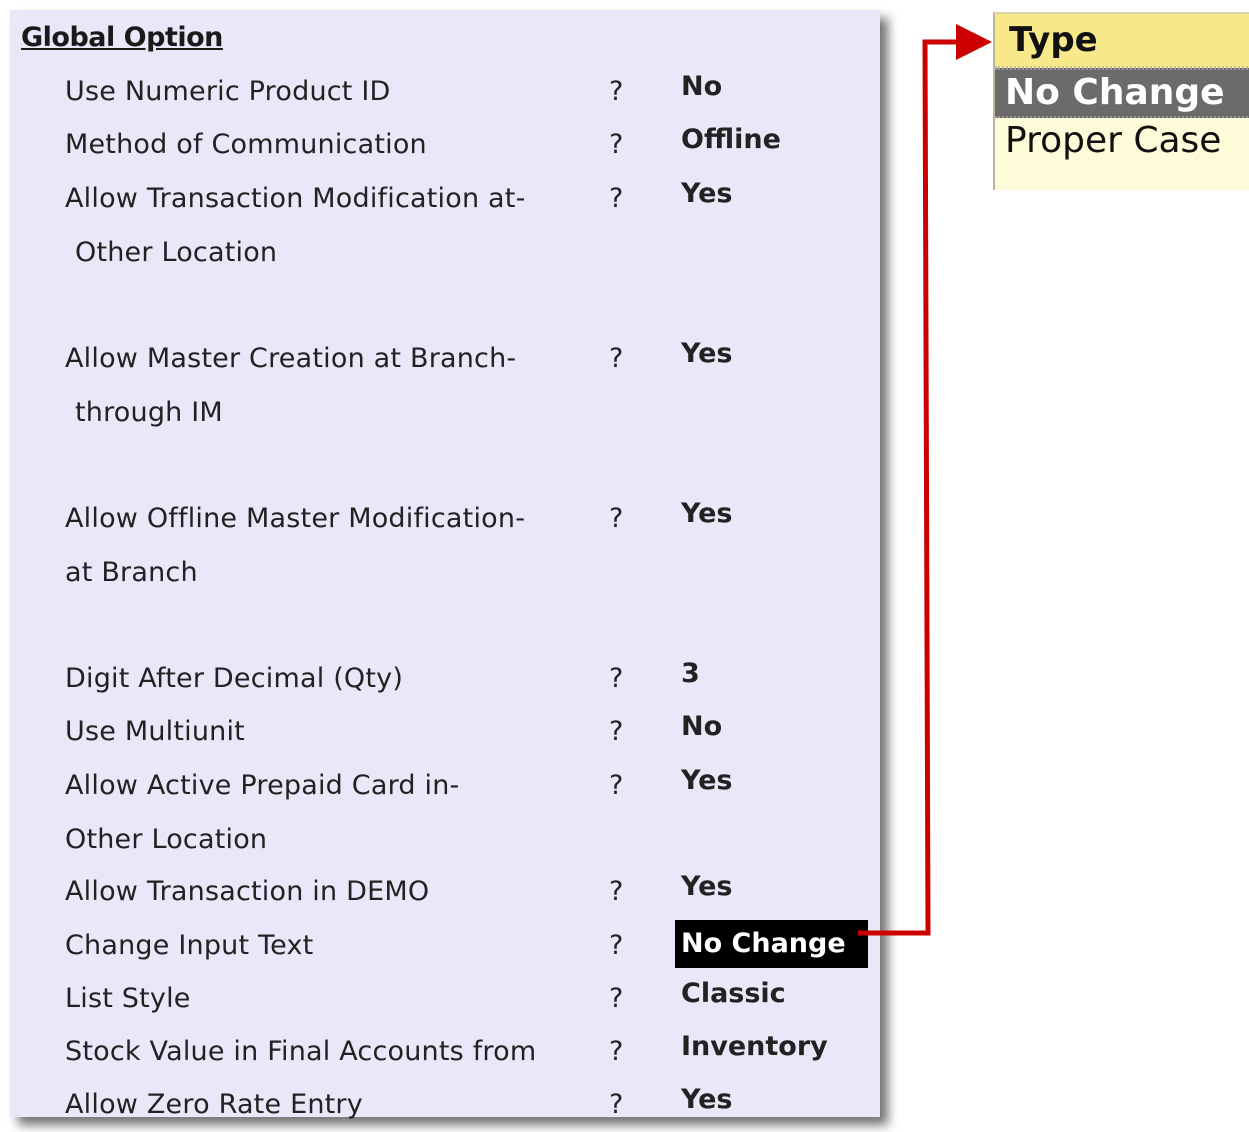 The image size is (1249, 1132). What do you see at coordinates (228, 91) in the screenshot?
I see `option-label: Use Numeric Product ID` at bounding box center [228, 91].